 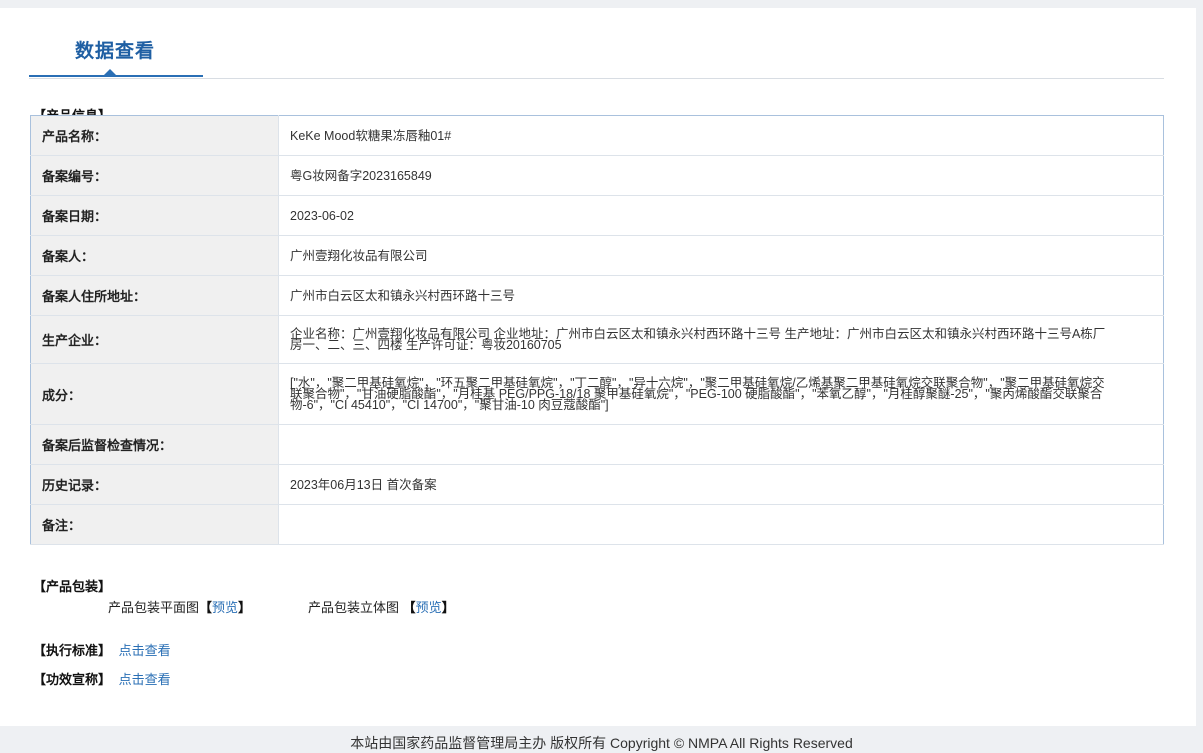 I want to click on row-label: 备注：, so click(x=154, y=524).